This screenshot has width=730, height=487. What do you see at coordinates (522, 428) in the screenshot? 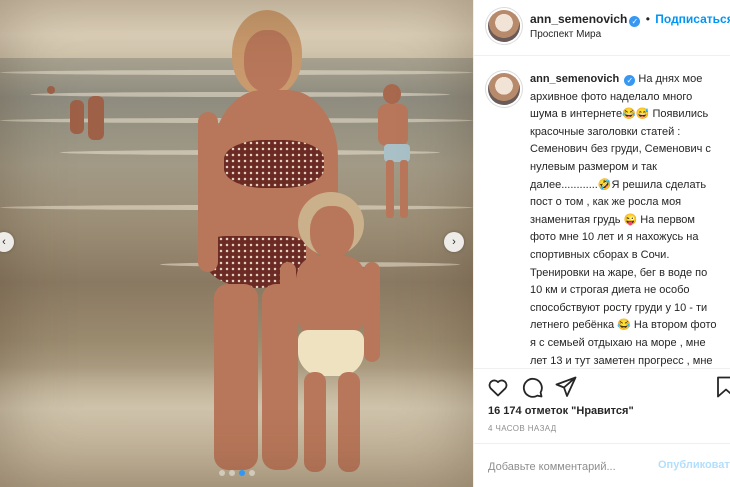
I see `post-timestamp: 4 ЧАСОВ НАЗАД` at bounding box center [522, 428].